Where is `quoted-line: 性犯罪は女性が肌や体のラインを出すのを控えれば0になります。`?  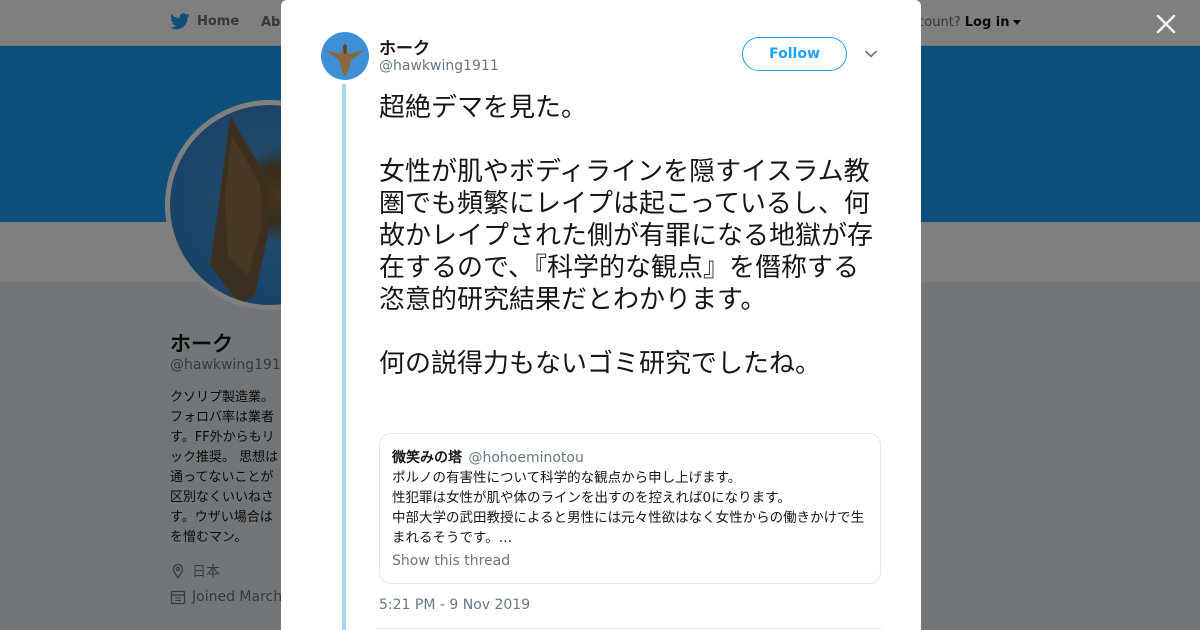 quoted-line: 性犯罪は女性が肌や体のラインを出すのを控えれば0になります。 is located at coordinates (591, 498).